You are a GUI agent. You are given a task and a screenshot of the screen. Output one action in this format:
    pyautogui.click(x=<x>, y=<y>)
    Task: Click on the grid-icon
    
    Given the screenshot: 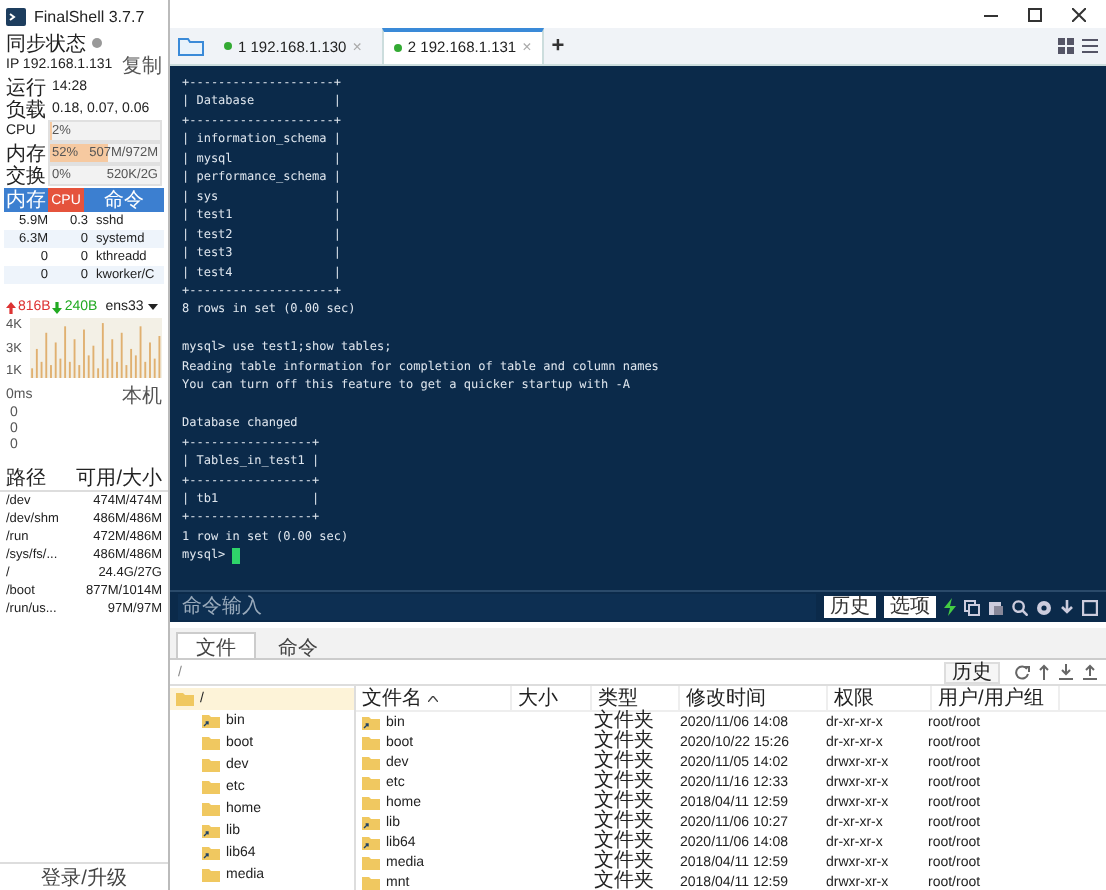 What is the action you would take?
    pyautogui.click(x=1066, y=46)
    